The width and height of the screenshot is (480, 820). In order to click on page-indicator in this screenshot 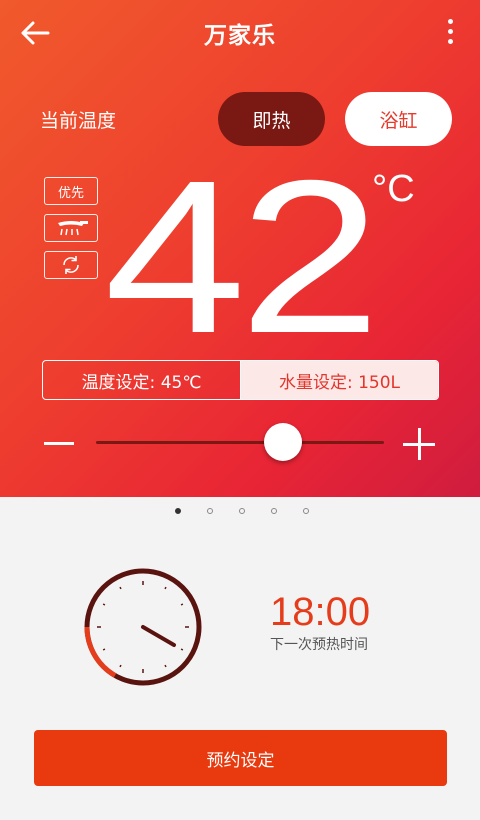, I will do `click(240, 511)`.